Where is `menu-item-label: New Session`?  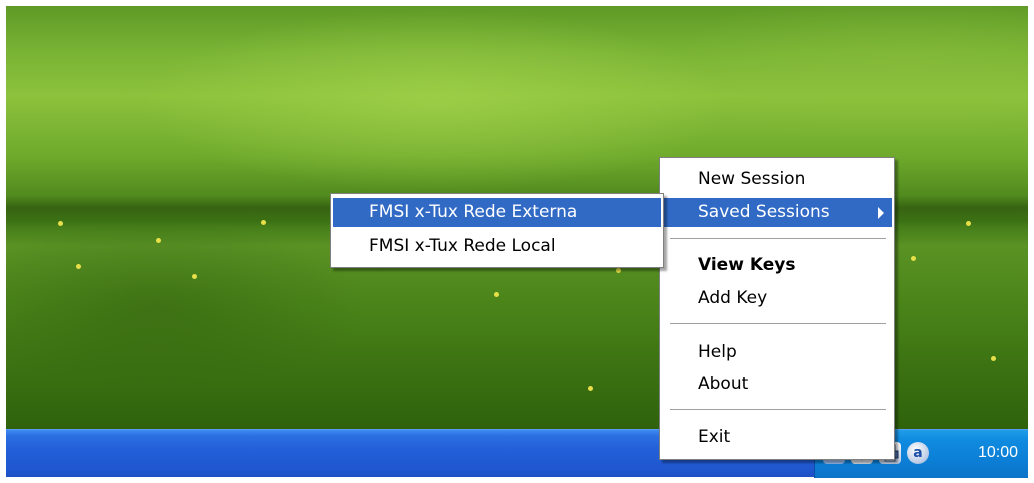
menu-item-label: New Session is located at coordinates (752, 179).